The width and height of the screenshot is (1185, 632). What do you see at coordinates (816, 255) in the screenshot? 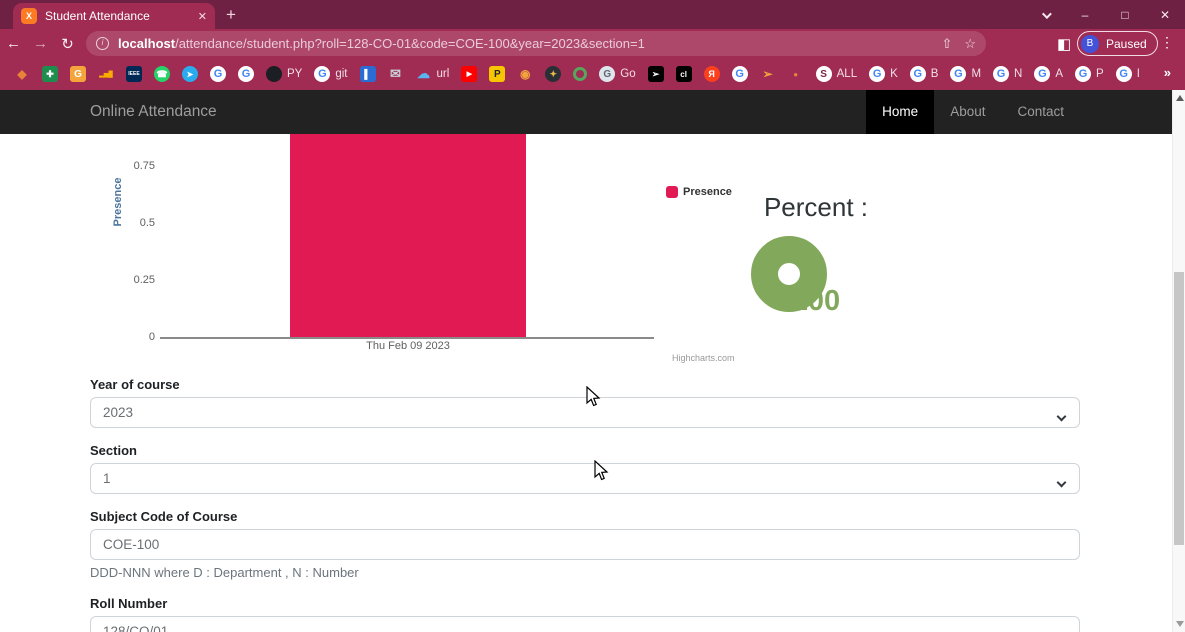
I see `percent-chart: Percent : 100` at bounding box center [816, 255].